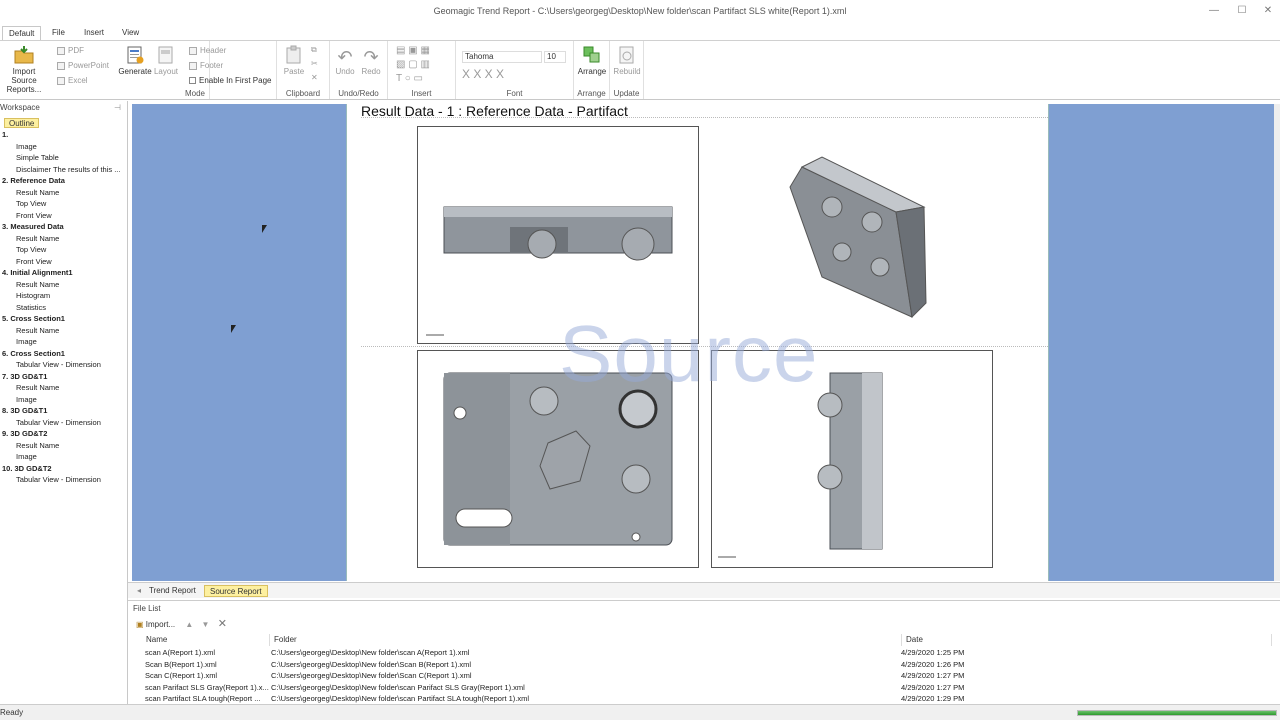 The width and height of the screenshot is (1280, 720). What do you see at coordinates (12, 712) in the screenshot?
I see `status-text: Ready` at bounding box center [12, 712].